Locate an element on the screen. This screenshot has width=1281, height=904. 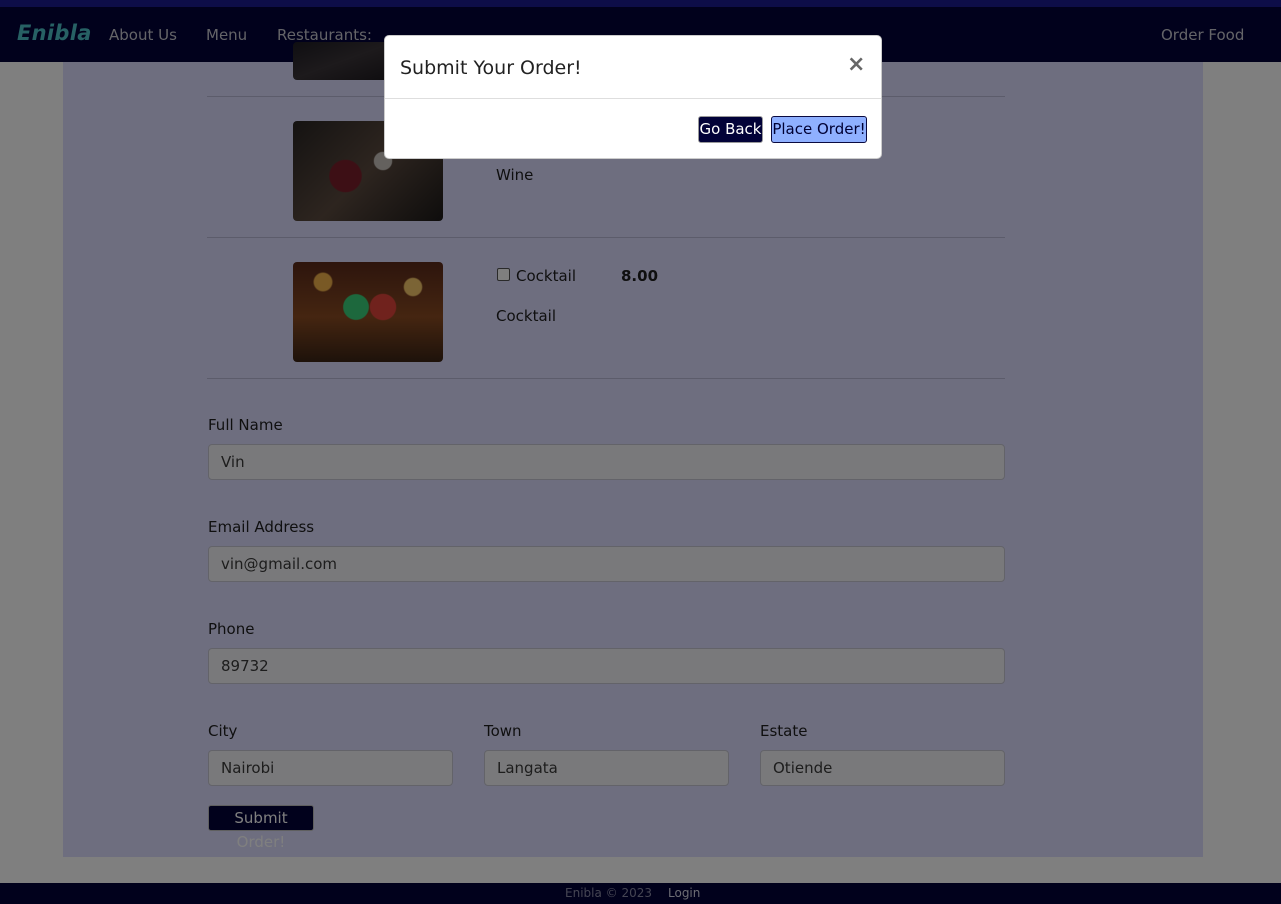
close-icon: × is located at coordinates (856, 65).